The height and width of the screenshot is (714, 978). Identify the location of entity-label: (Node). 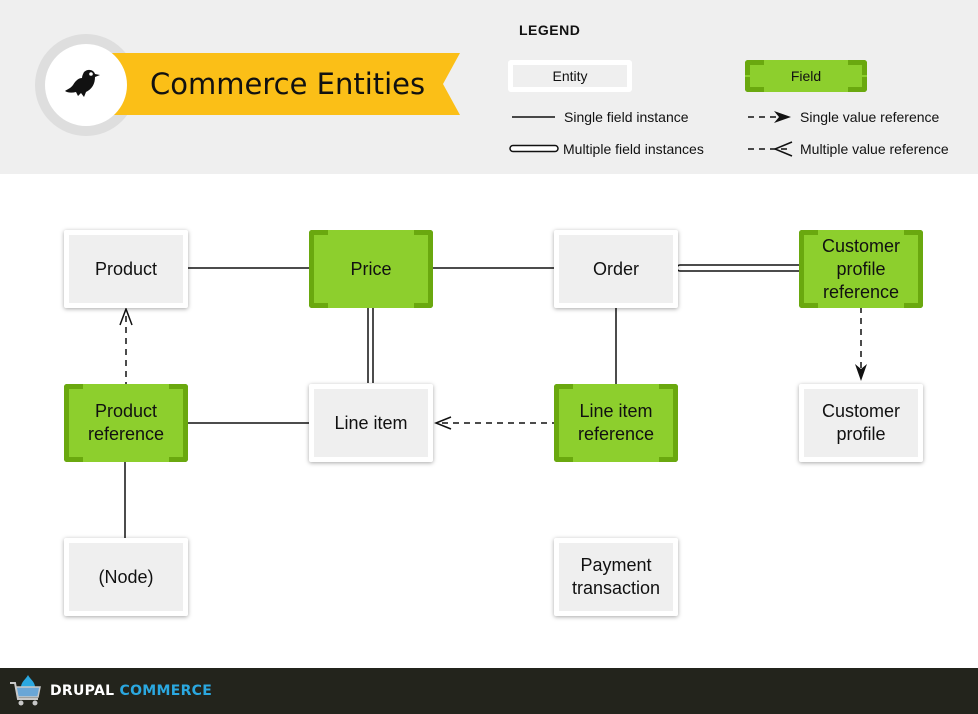
(126, 577).